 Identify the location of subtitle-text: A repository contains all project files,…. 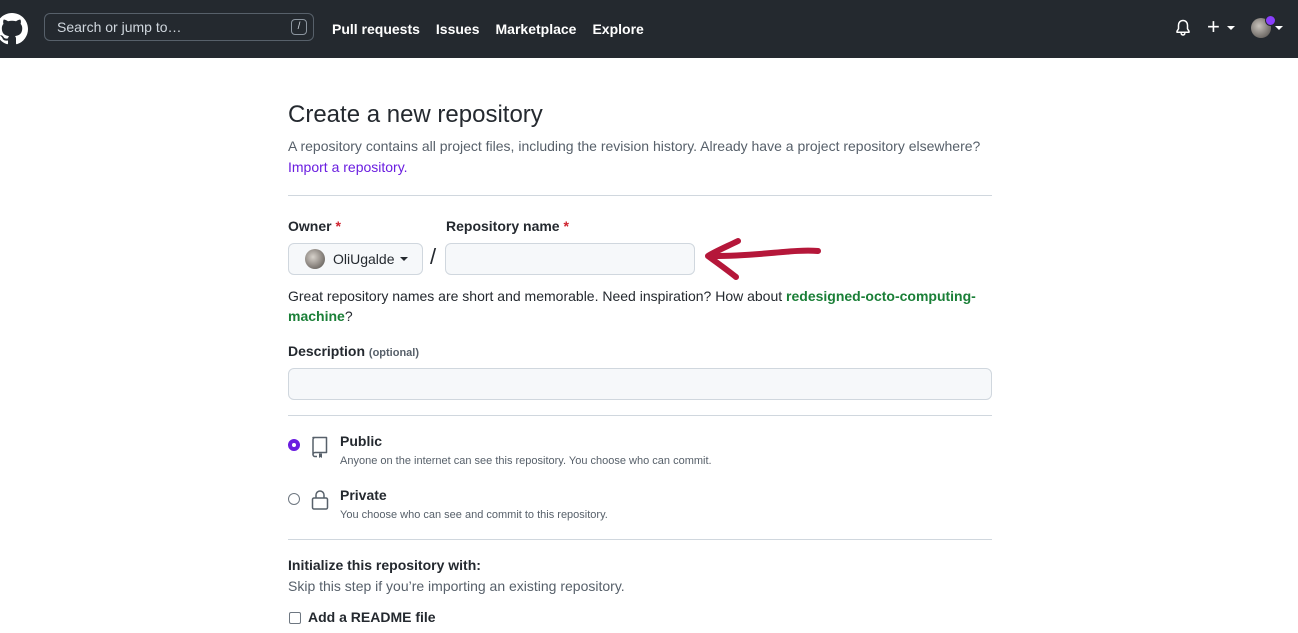
(634, 146).